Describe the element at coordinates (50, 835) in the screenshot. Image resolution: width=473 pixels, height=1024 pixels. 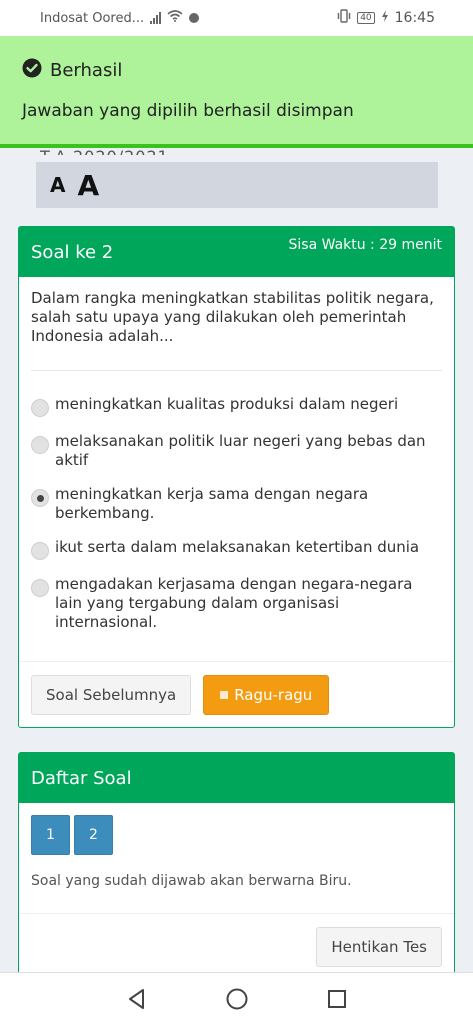
I see `question-number-button: 1` at that location.